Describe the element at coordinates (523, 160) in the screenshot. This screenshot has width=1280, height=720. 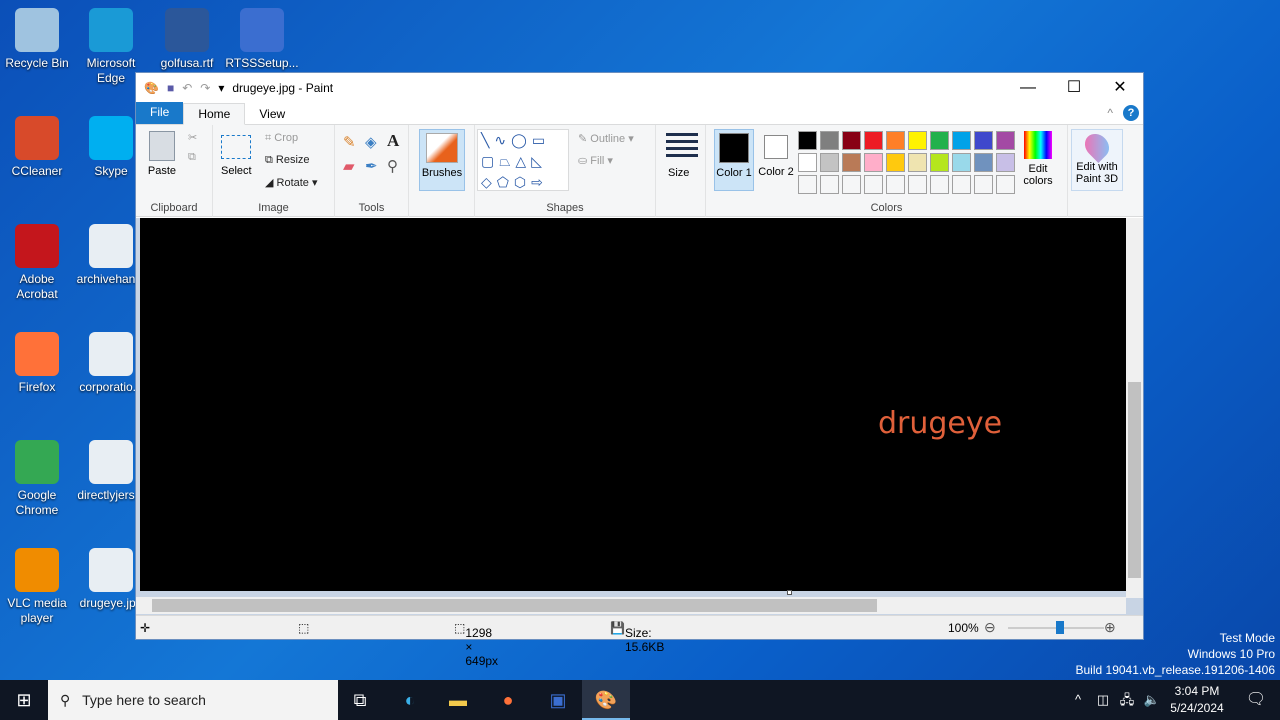
I see `shapes-gallery: ╲∿◯▭ ▢⏢△◺ ◇⬠⬡⇨` at that location.